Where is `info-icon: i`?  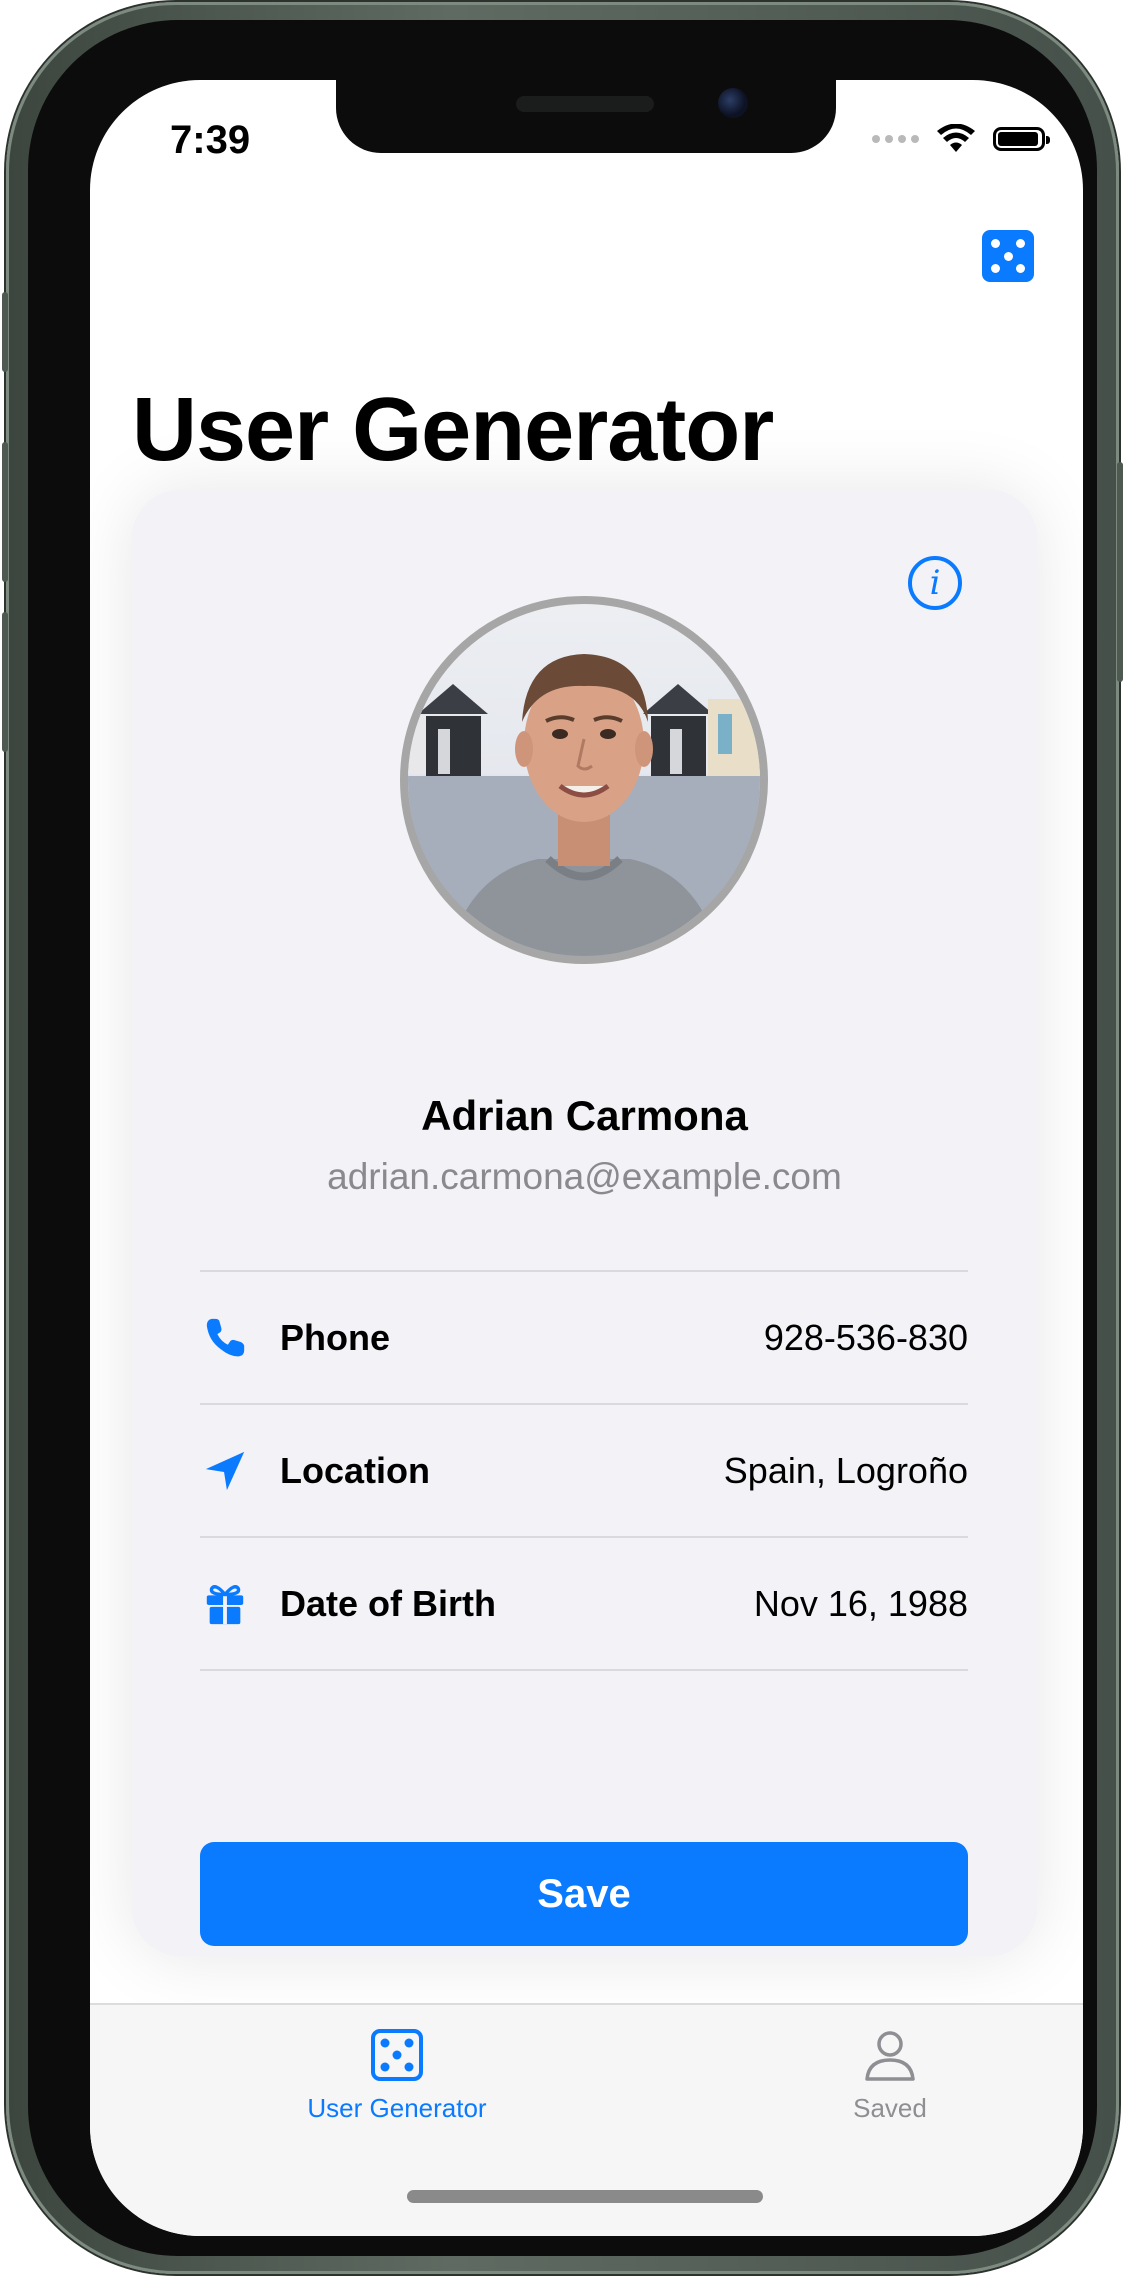
info-icon: i is located at coordinates (935, 583).